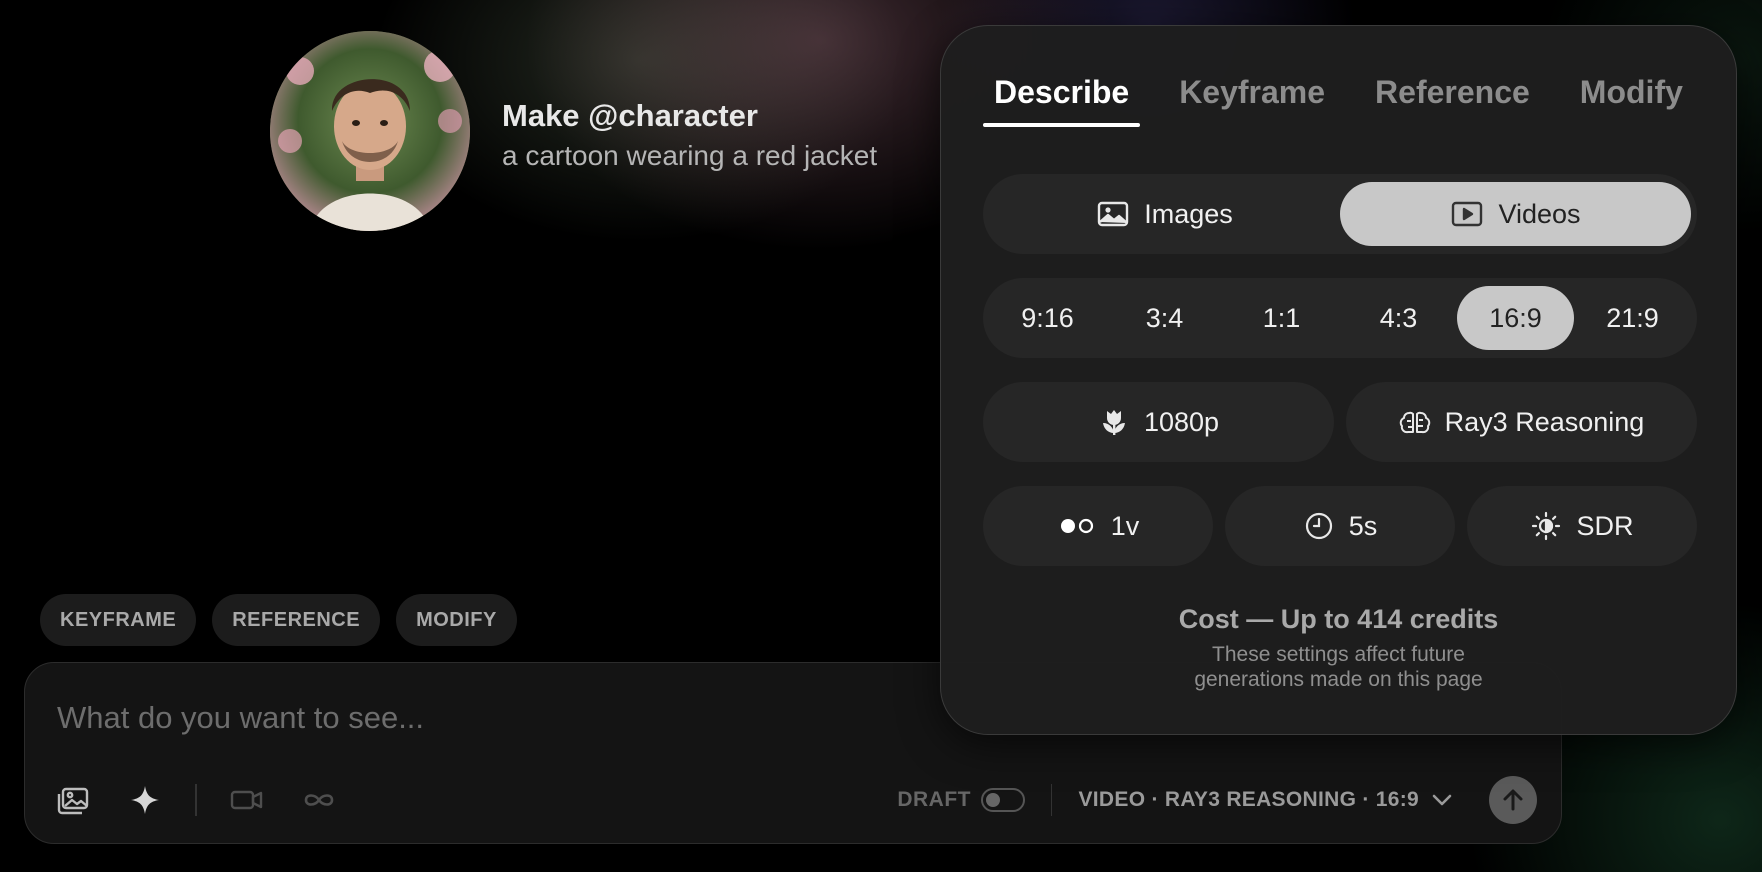 The width and height of the screenshot is (1762, 872). I want to click on ratio-option-1-1: 1:1, so click(1281, 318).